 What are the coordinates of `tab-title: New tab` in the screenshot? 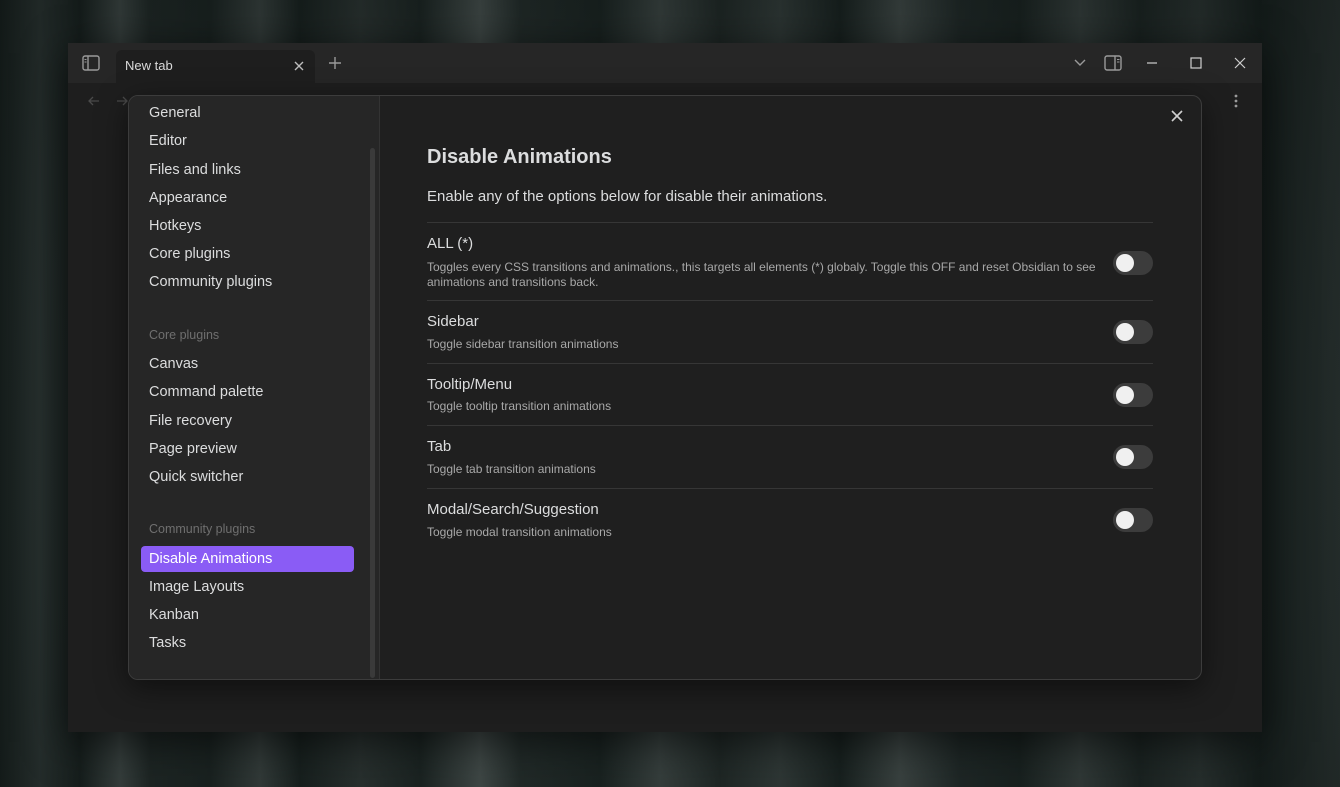 It's located at (149, 65).